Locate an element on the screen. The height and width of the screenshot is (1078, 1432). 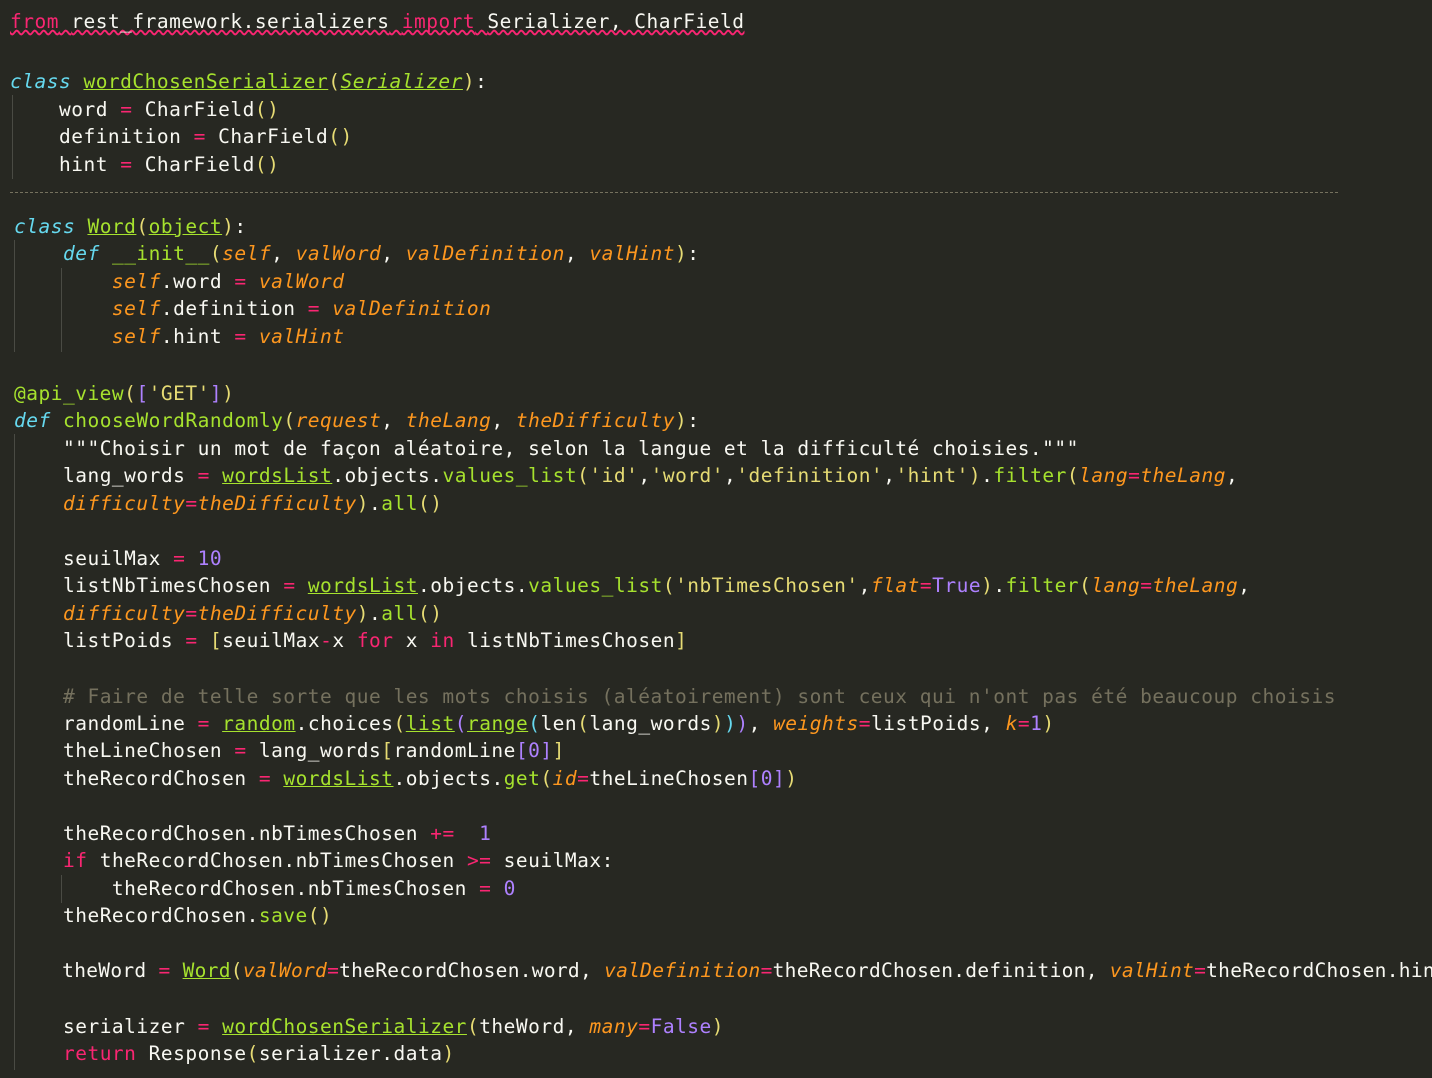
code-token: x is located at coordinates (338, 640).